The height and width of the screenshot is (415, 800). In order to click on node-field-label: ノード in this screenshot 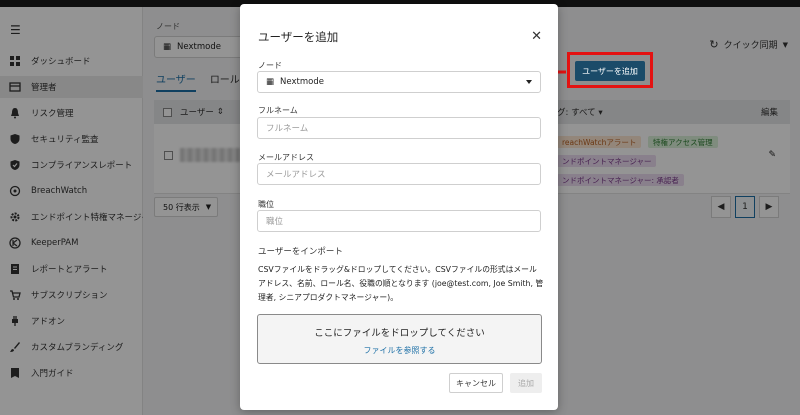, I will do `click(270, 65)`.